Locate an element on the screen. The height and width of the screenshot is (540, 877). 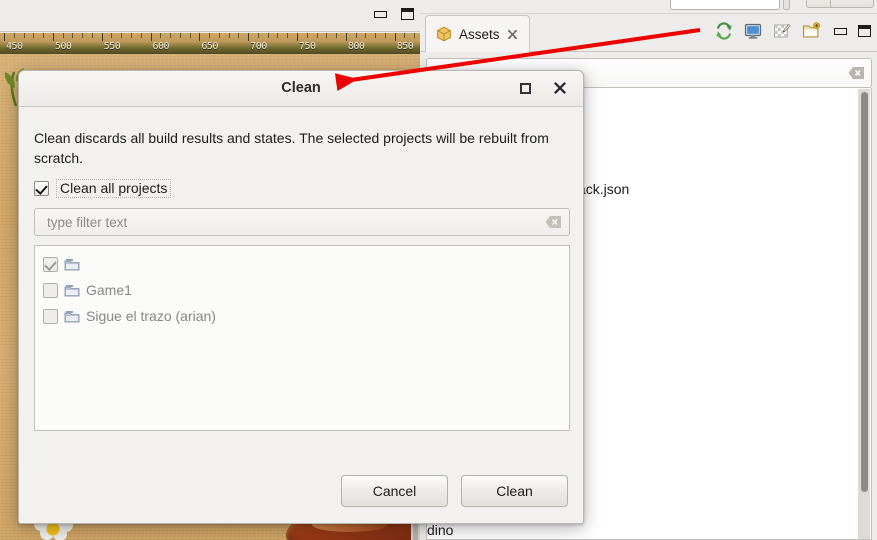
clean-all-projects-label: Clean all projects is located at coordinates (114, 188).